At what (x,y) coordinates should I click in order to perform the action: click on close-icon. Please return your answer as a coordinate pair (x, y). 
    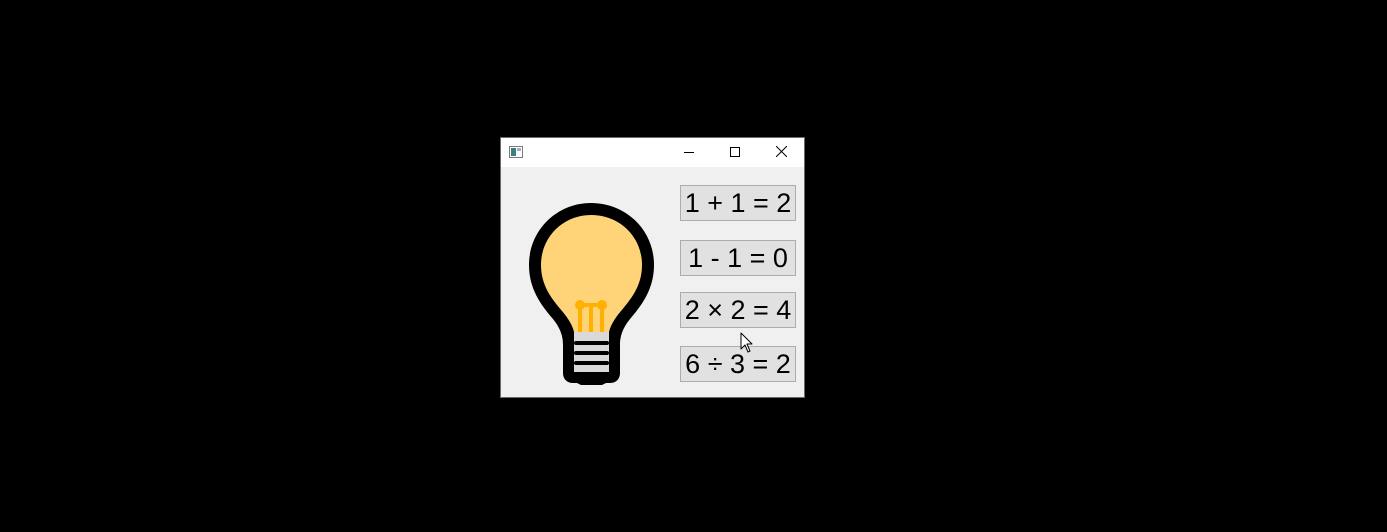
    Looking at the image, I should click on (781, 153).